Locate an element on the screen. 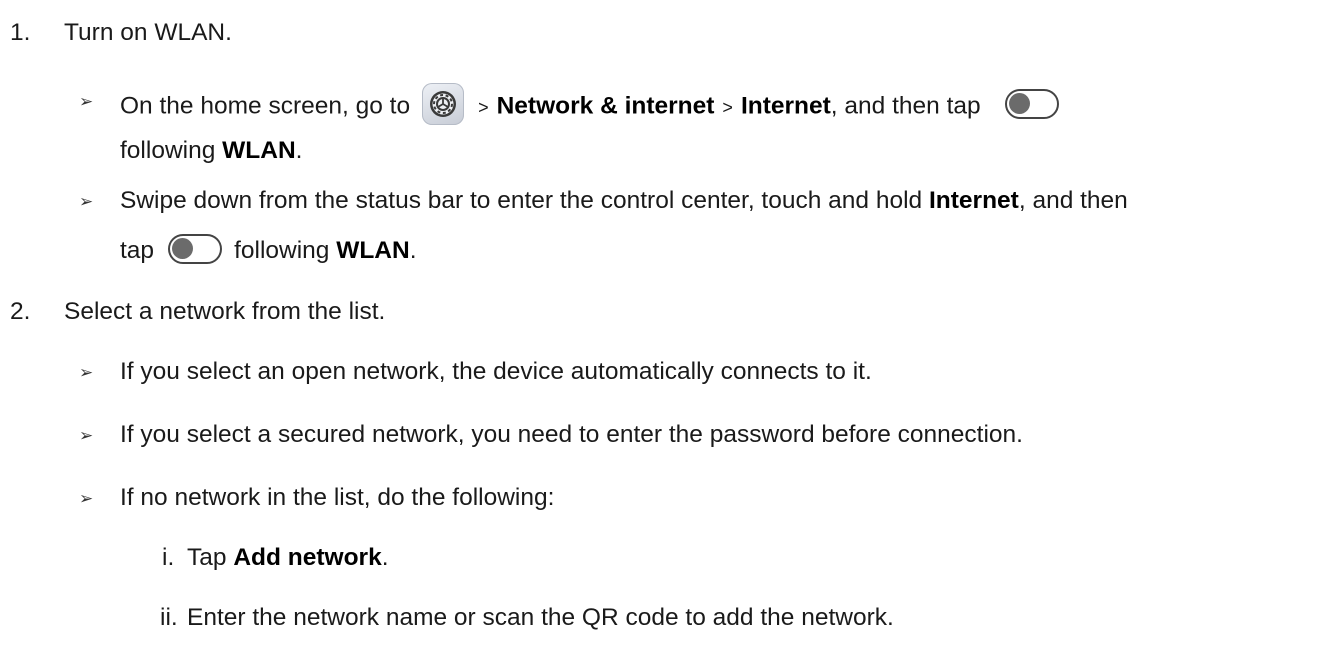 The image size is (1337, 655). substep-number-i: i. is located at coordinates (168, 557).